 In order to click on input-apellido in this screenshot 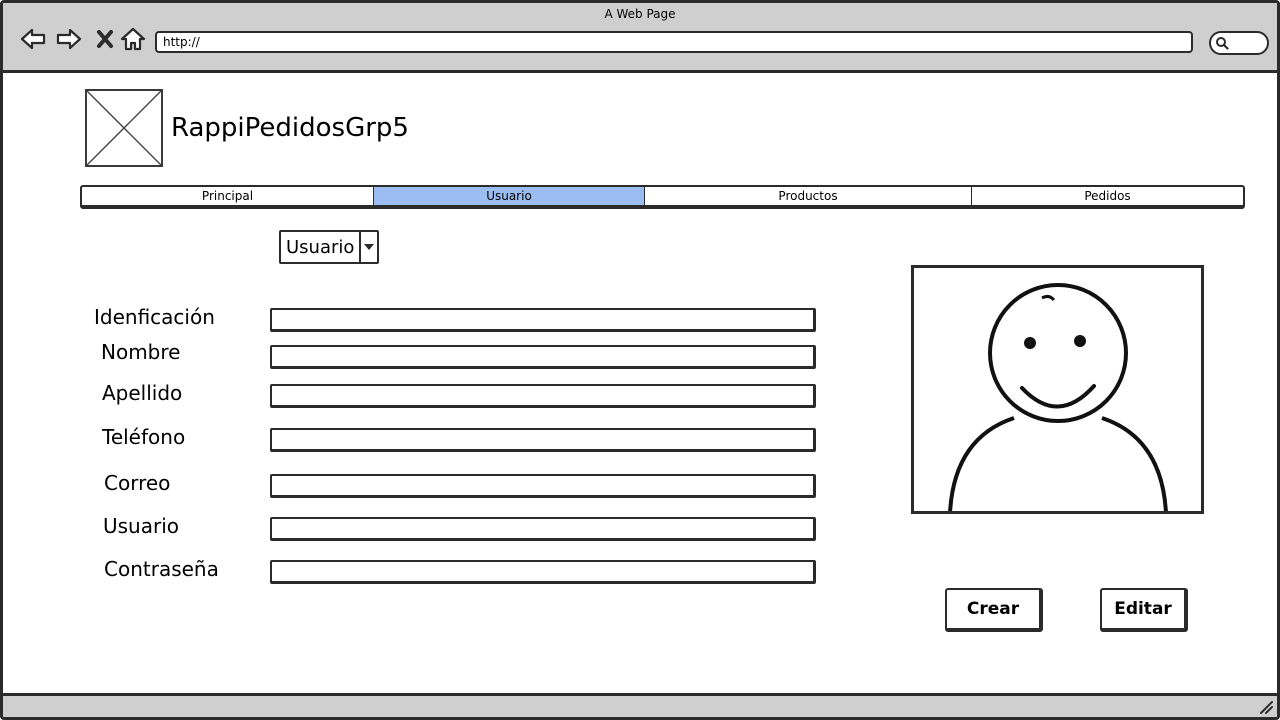, I will do `click(543, 396)`.